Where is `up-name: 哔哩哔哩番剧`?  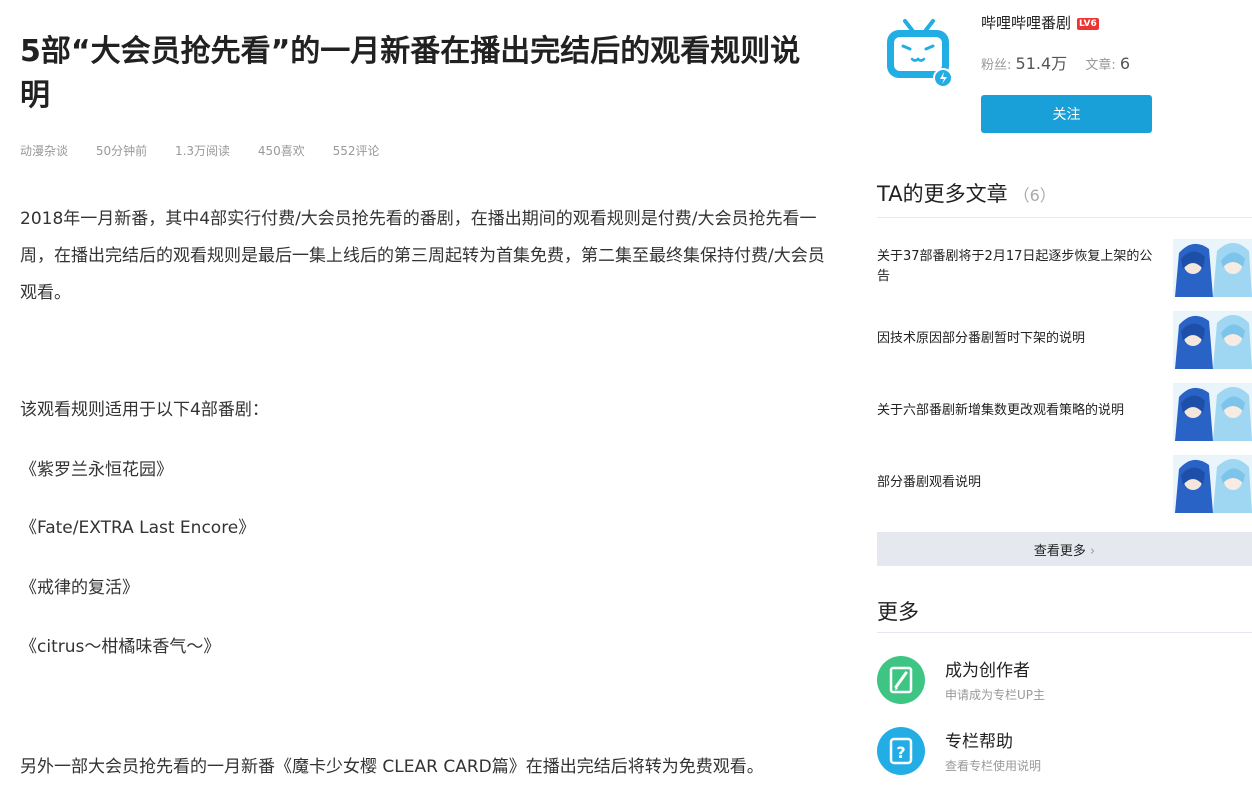 up-name: 哔哩哔哩番剧 is located at coordinates (1026, 23).